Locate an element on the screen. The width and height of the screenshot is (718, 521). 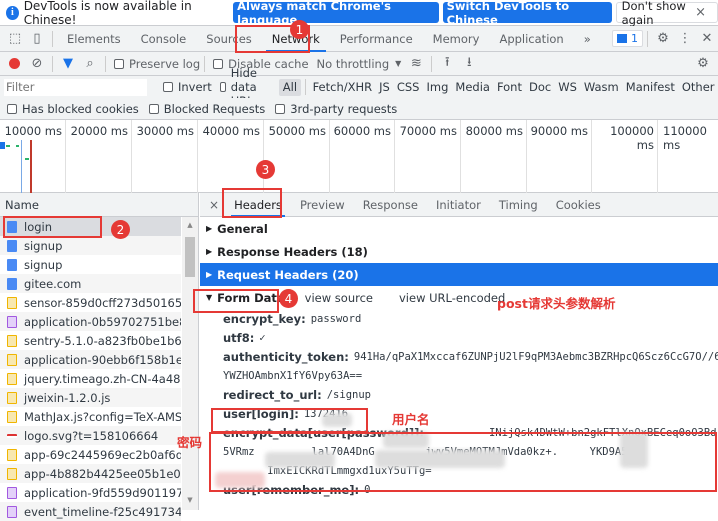
name-column-header: Name is located at coordinates (99, 205).